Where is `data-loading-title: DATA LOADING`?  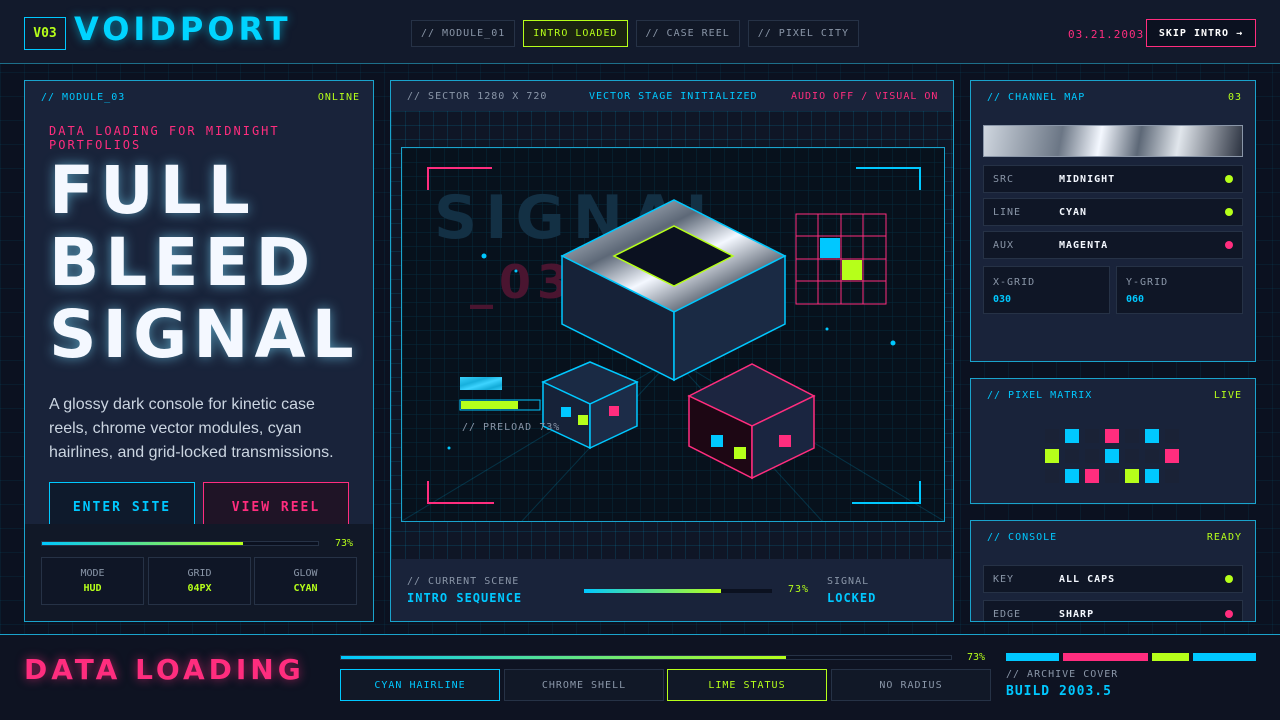 data-loading-title: DATA LOADING is located at coordinates (164, 669).